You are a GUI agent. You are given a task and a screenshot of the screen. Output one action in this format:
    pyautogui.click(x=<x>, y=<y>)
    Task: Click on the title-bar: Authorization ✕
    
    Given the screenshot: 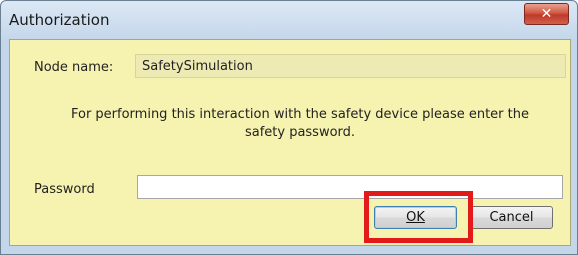 What is the action you would take?
    pyautogui.click(x=289, y=20)
    